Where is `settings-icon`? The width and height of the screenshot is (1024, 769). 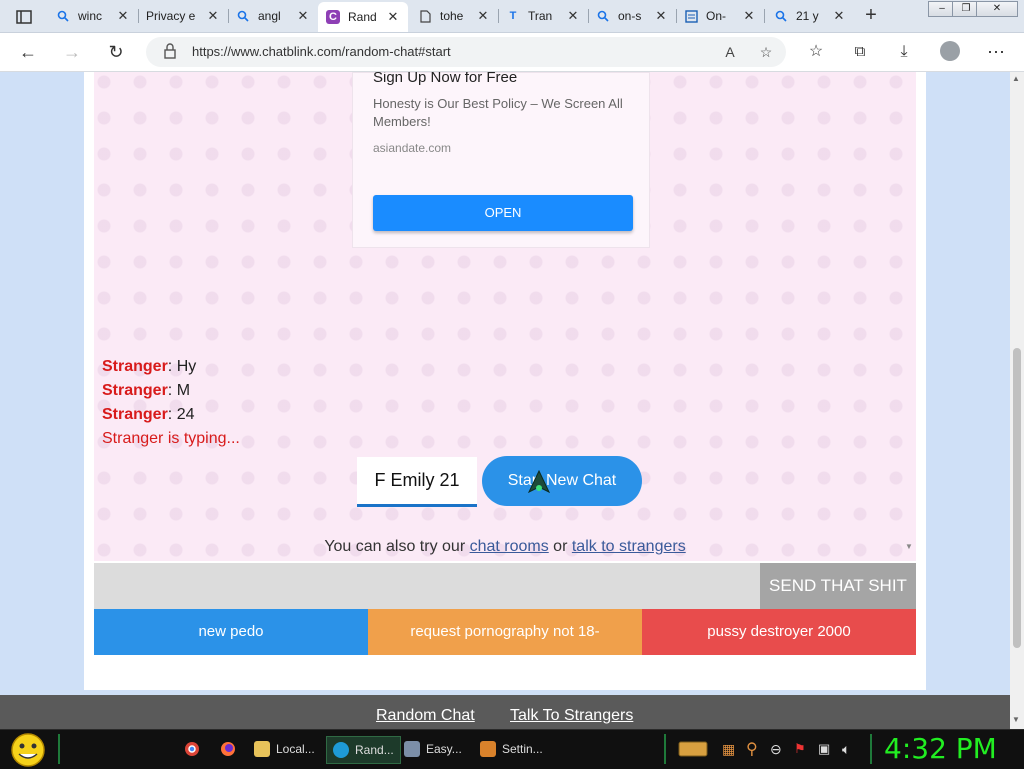
settings-icon is located at coordinates (488, 749).